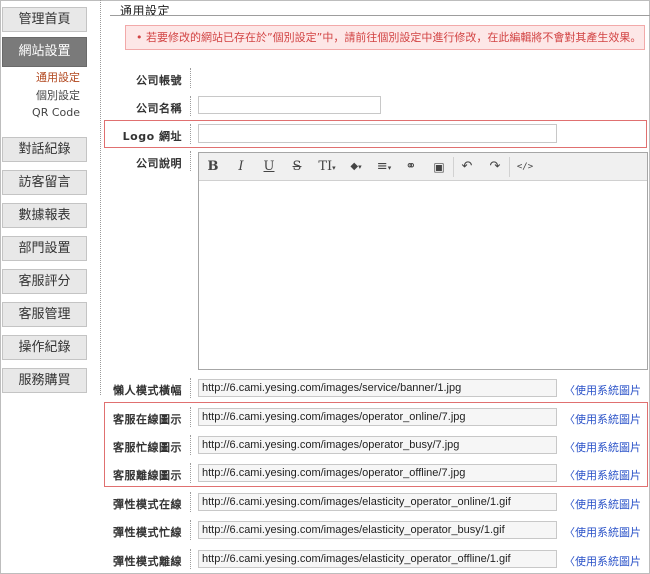 This screenshot has height=574, width=650. I want to click on undo-icon: ↶, so click(467, 167).